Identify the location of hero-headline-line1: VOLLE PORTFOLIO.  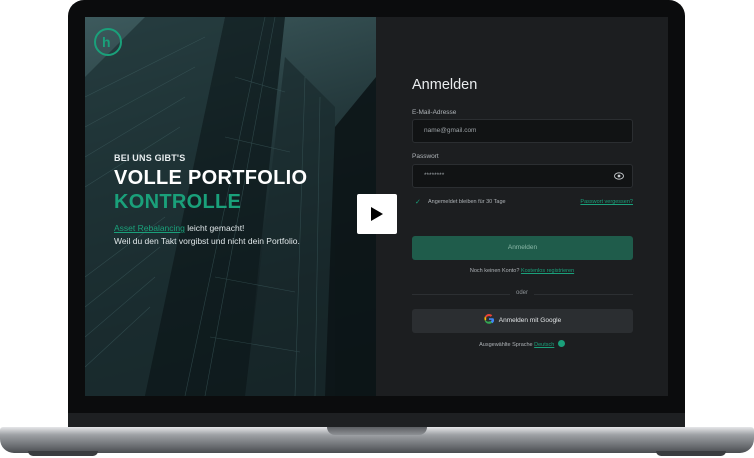
(211, 178).